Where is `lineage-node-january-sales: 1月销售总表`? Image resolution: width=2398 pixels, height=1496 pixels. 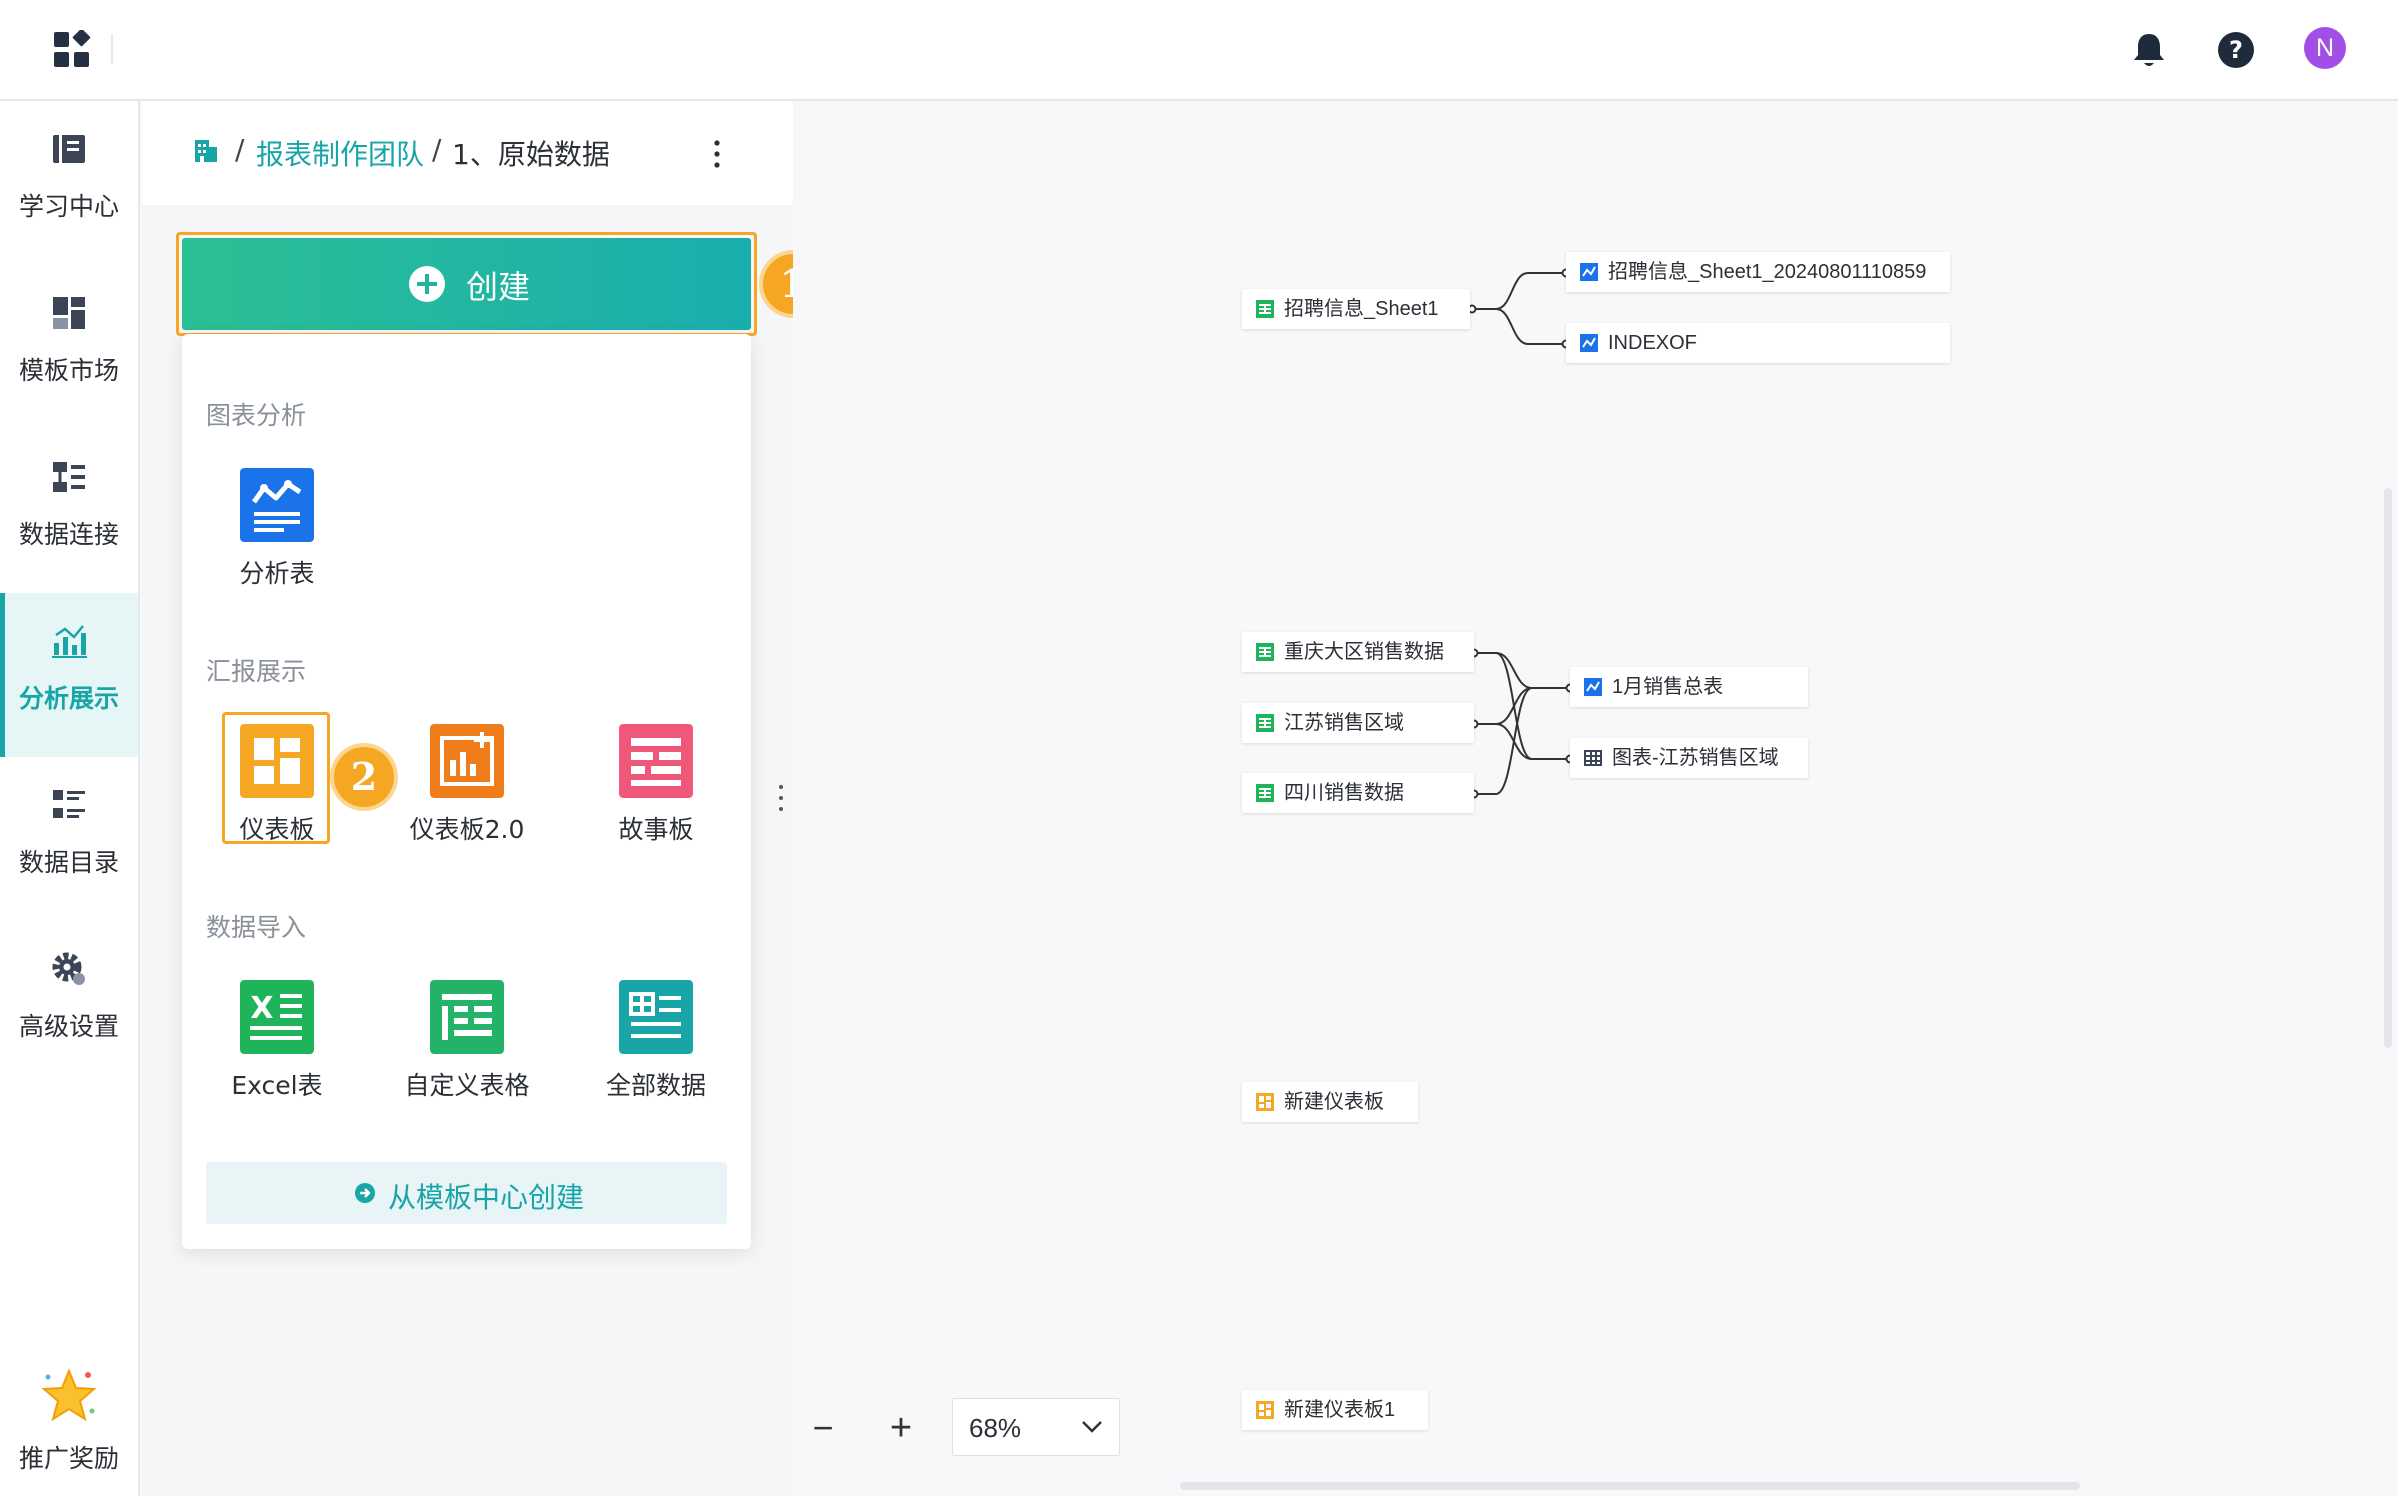
lineage-node-january-sales: 1月销售总表 is located at coordinates (1689, 687).